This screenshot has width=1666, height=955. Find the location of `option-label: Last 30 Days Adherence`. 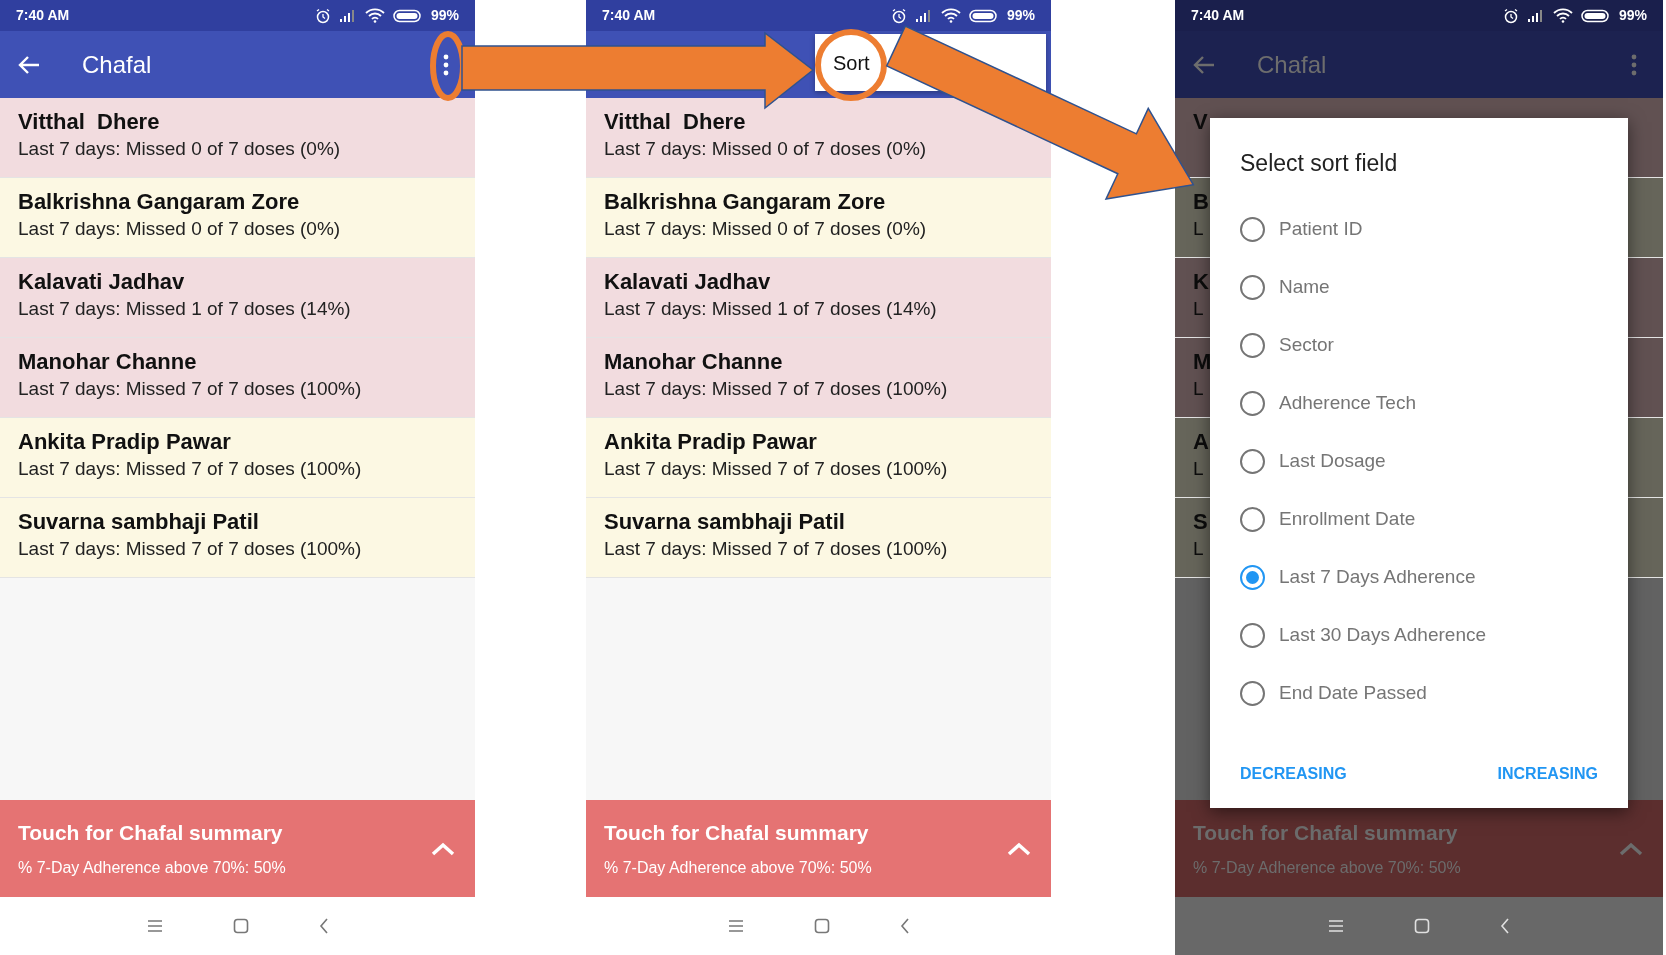

option-label: Last 30 Days Adherence is located at coordinates (1383, 635).